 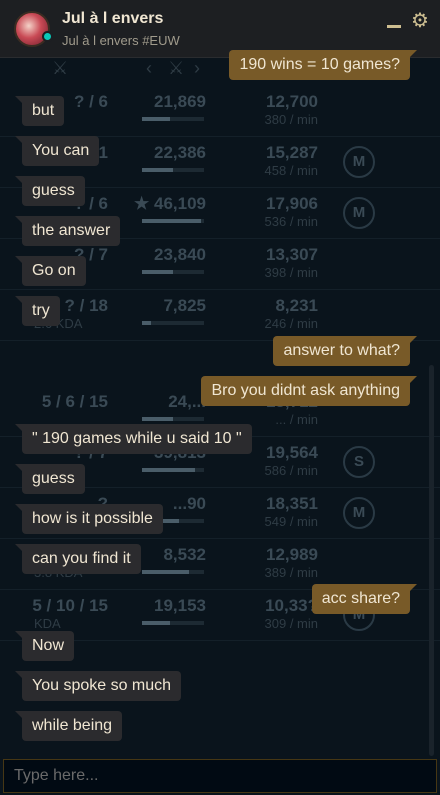 What do you see at coordinates (220, 113) in the screenshot?
I see `match-row: ? / 6KDA21,86912,700380 / min` at bounding box center [220, 113].